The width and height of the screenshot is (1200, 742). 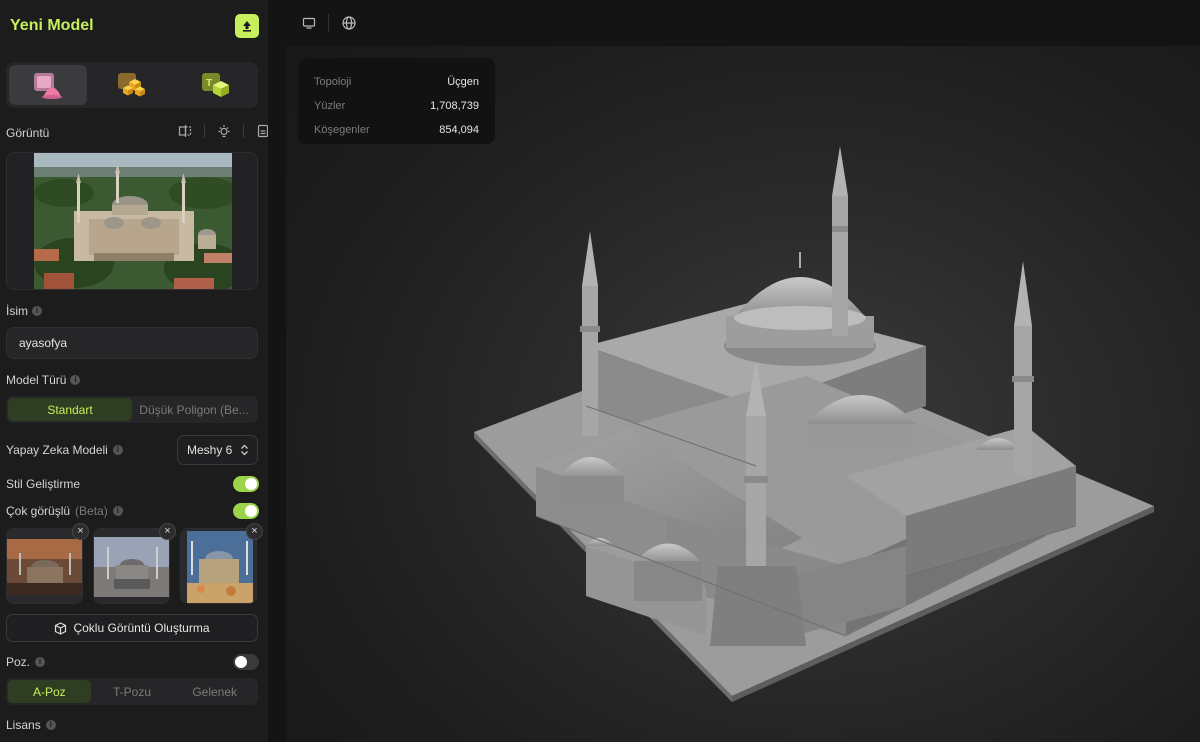 I want to click on remove-thumbnail-1: ×, so click(x=80, y=531).